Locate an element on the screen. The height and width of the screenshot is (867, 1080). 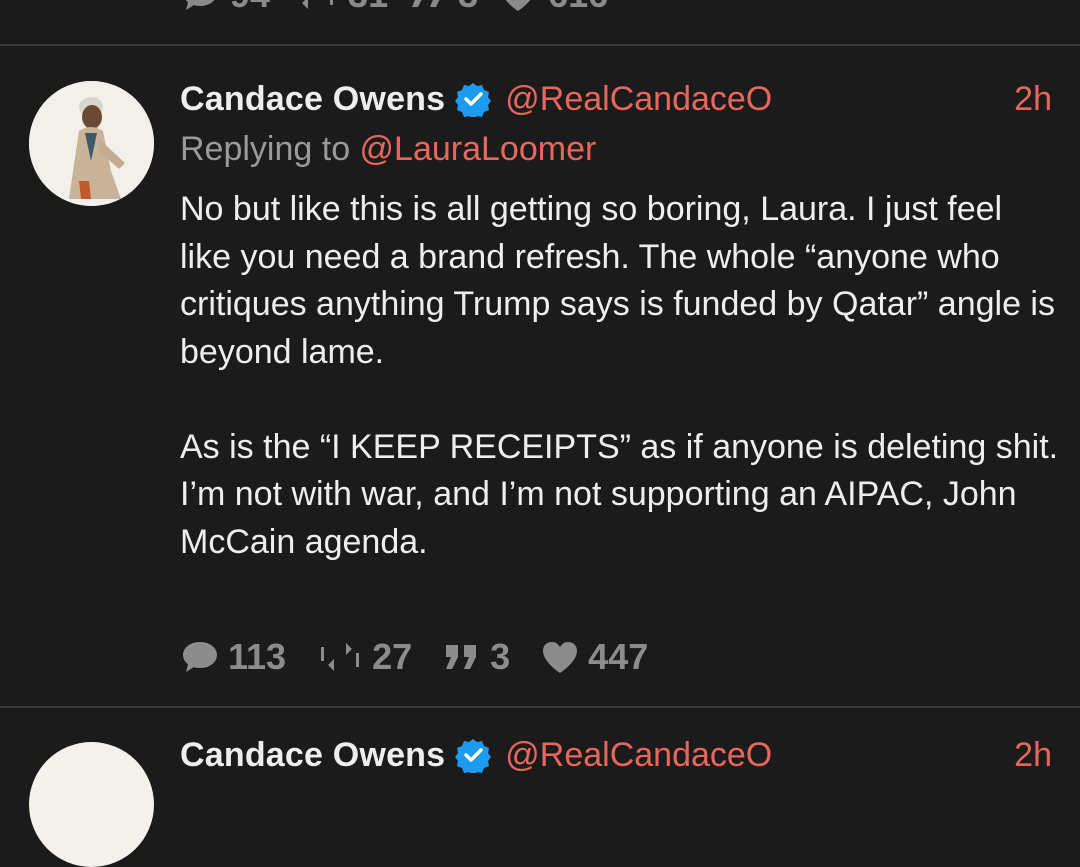
like-count: 447 is located at coordinates (618, 656).